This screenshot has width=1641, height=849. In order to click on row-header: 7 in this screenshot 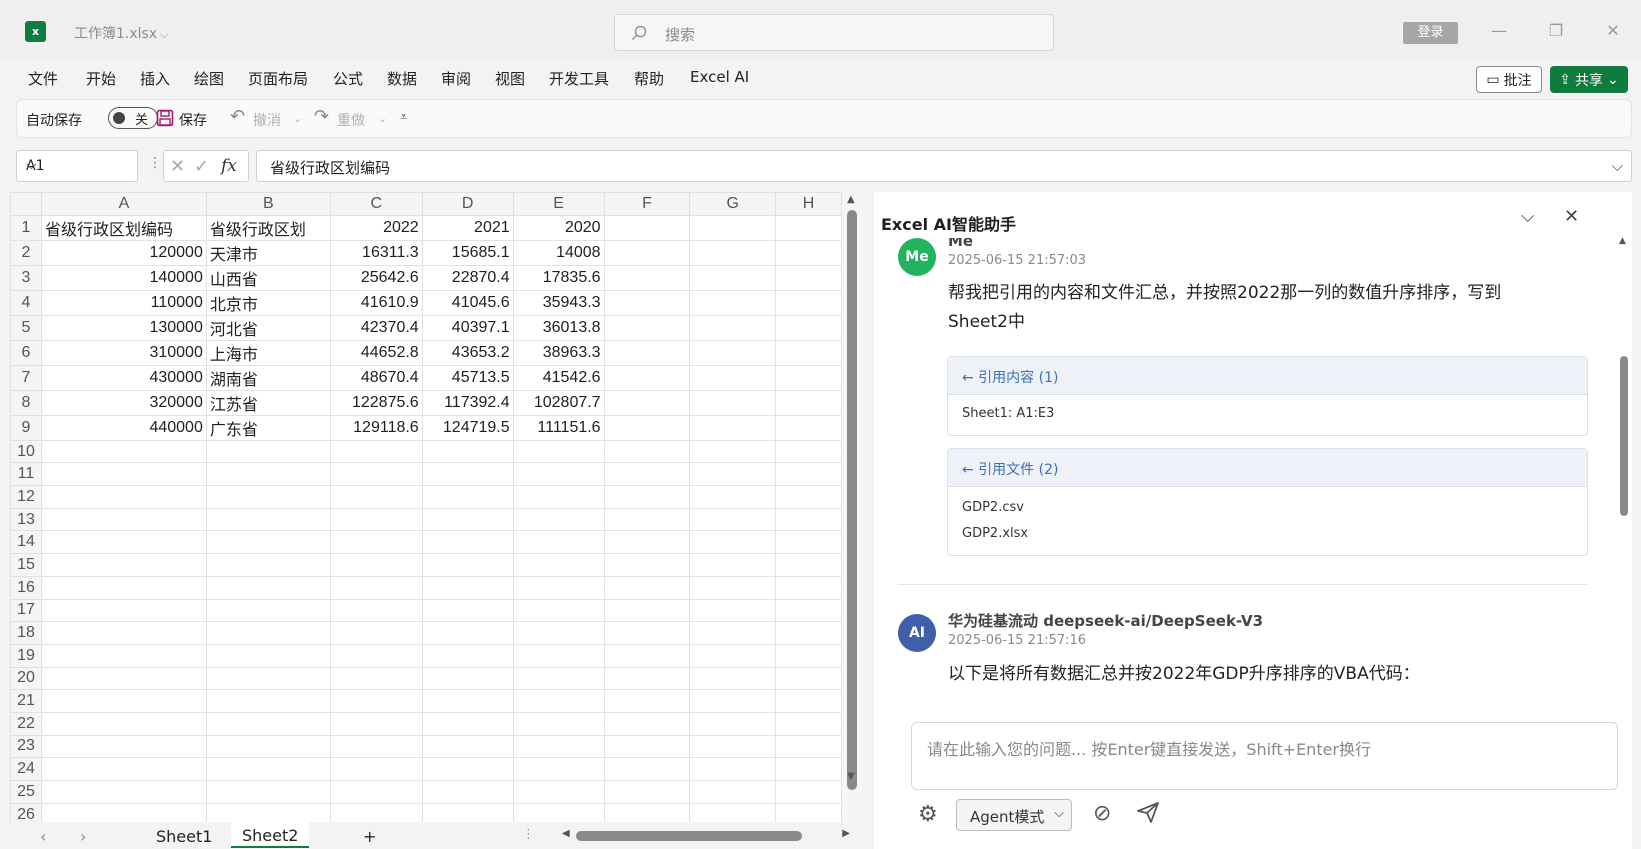, I will do `click(26, 377)`.